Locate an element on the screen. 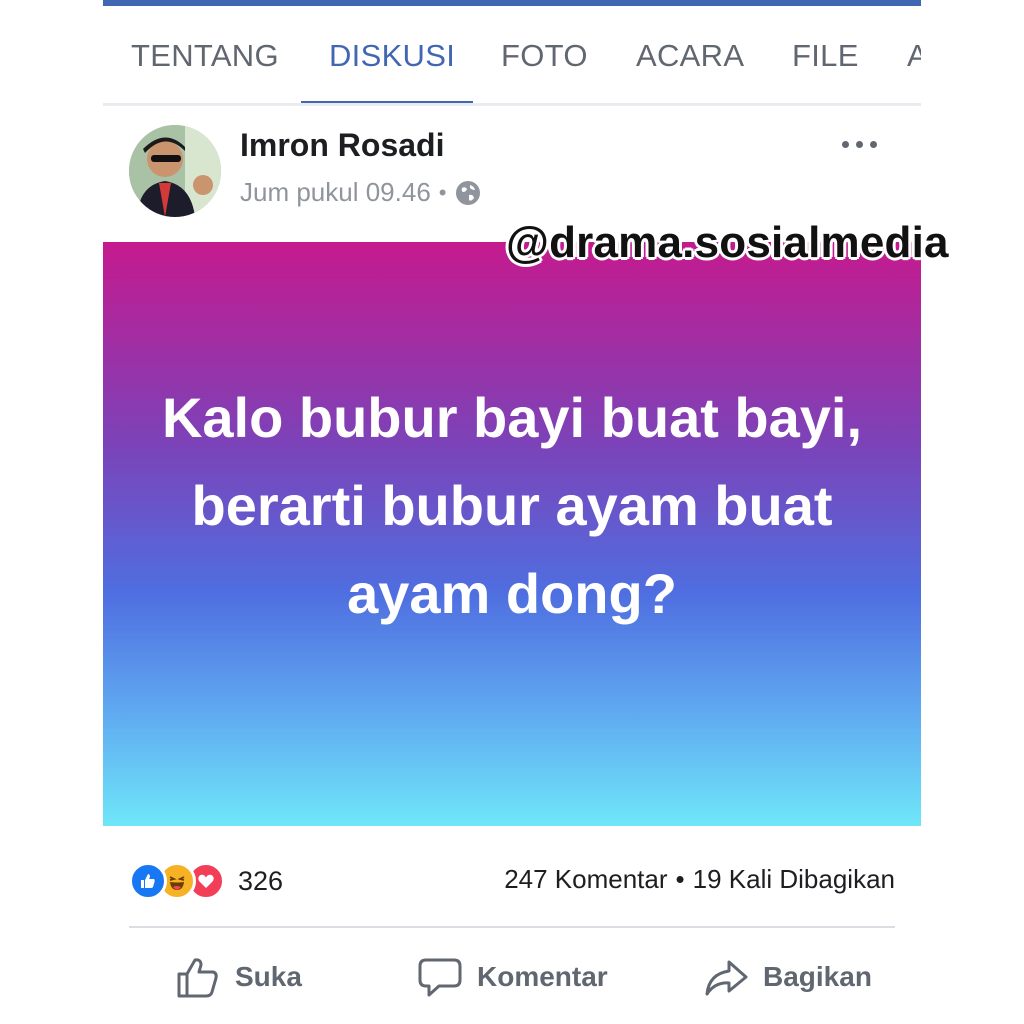 Image resolution: width=1024 pixels, height=1024 pixels. watermark-text: @drama.sosialmedia is located at coordinates (727, 242).